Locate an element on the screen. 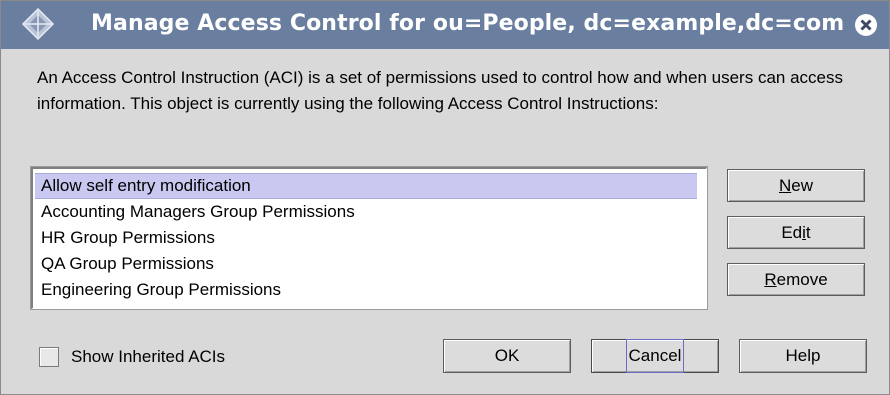  aci-list-item: Allow self entry modification is located at coordinates (366, 186).